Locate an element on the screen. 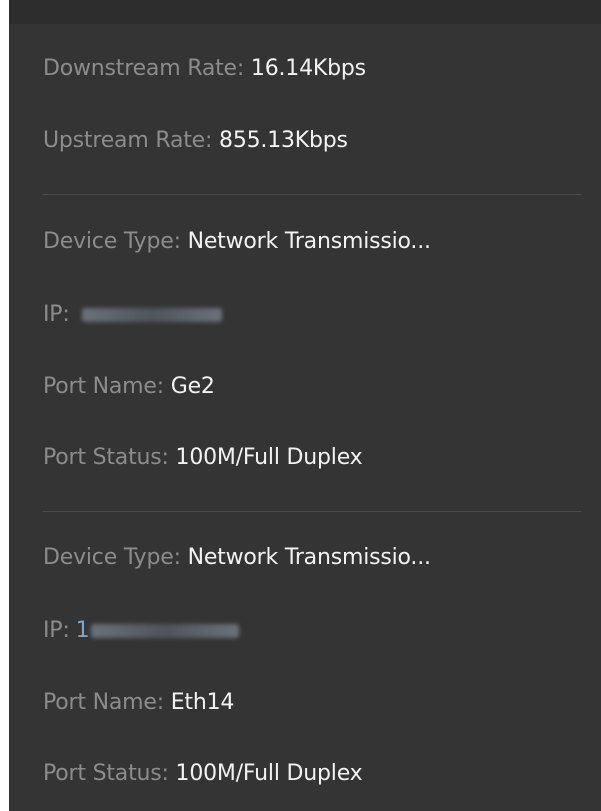  downstream-rate-label: Downstream Rate: is located at coordinates (144, 68).